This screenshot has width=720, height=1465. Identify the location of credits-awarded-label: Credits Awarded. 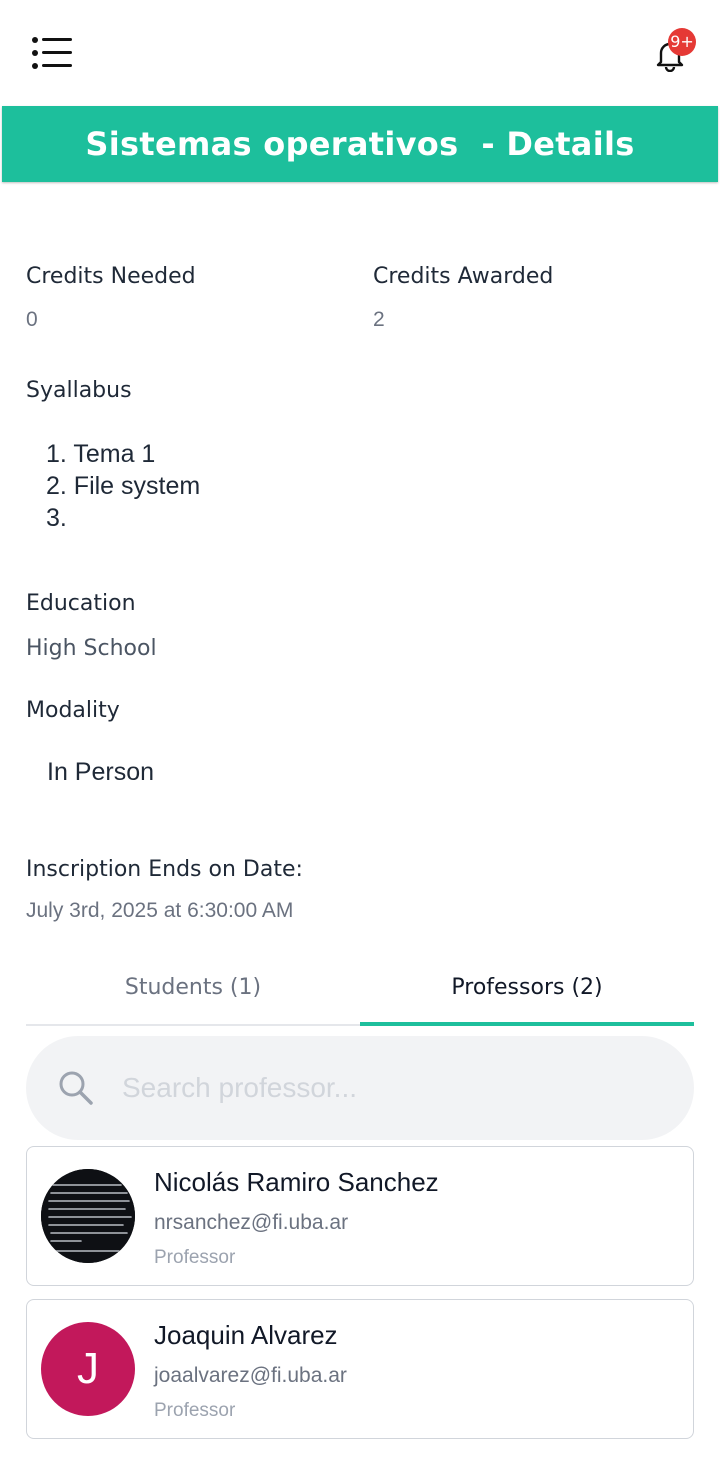
(463, 276).